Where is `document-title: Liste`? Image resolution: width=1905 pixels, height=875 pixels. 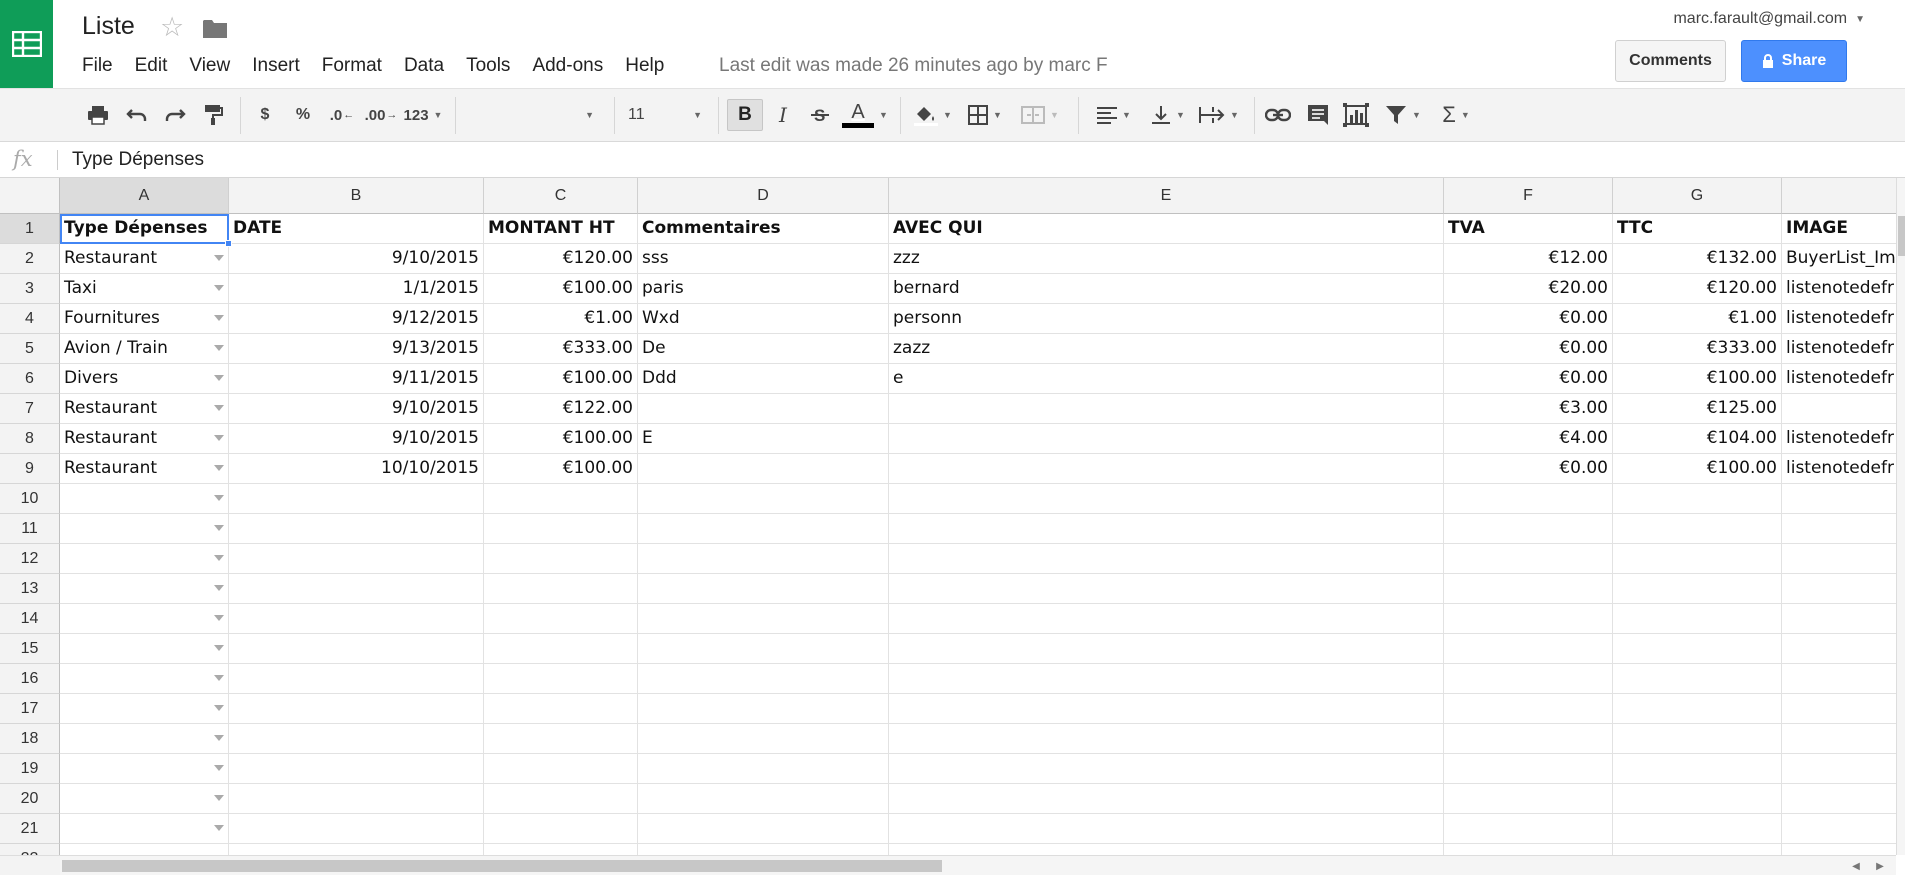 document-title: Liste is located at coordinates (108, 26).